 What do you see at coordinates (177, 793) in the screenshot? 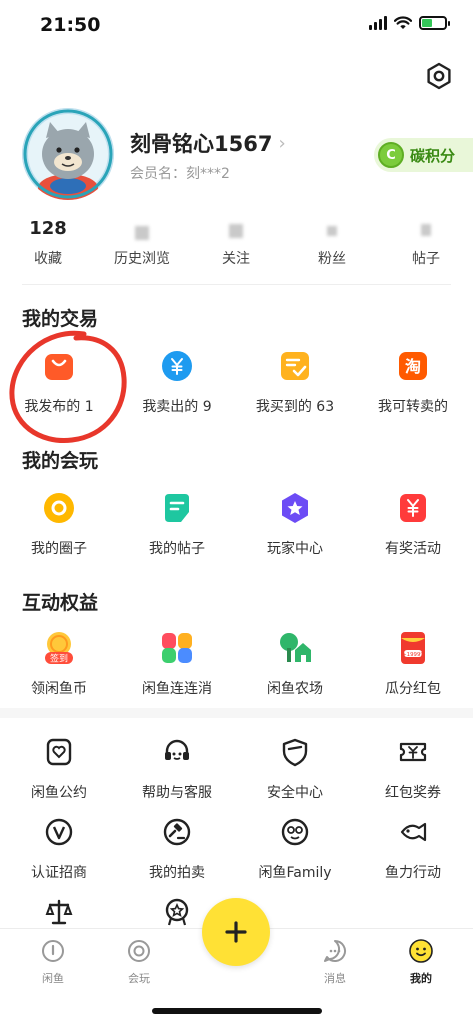
I see `service-label: 帮助与客服` at bounding box center [177, 793].